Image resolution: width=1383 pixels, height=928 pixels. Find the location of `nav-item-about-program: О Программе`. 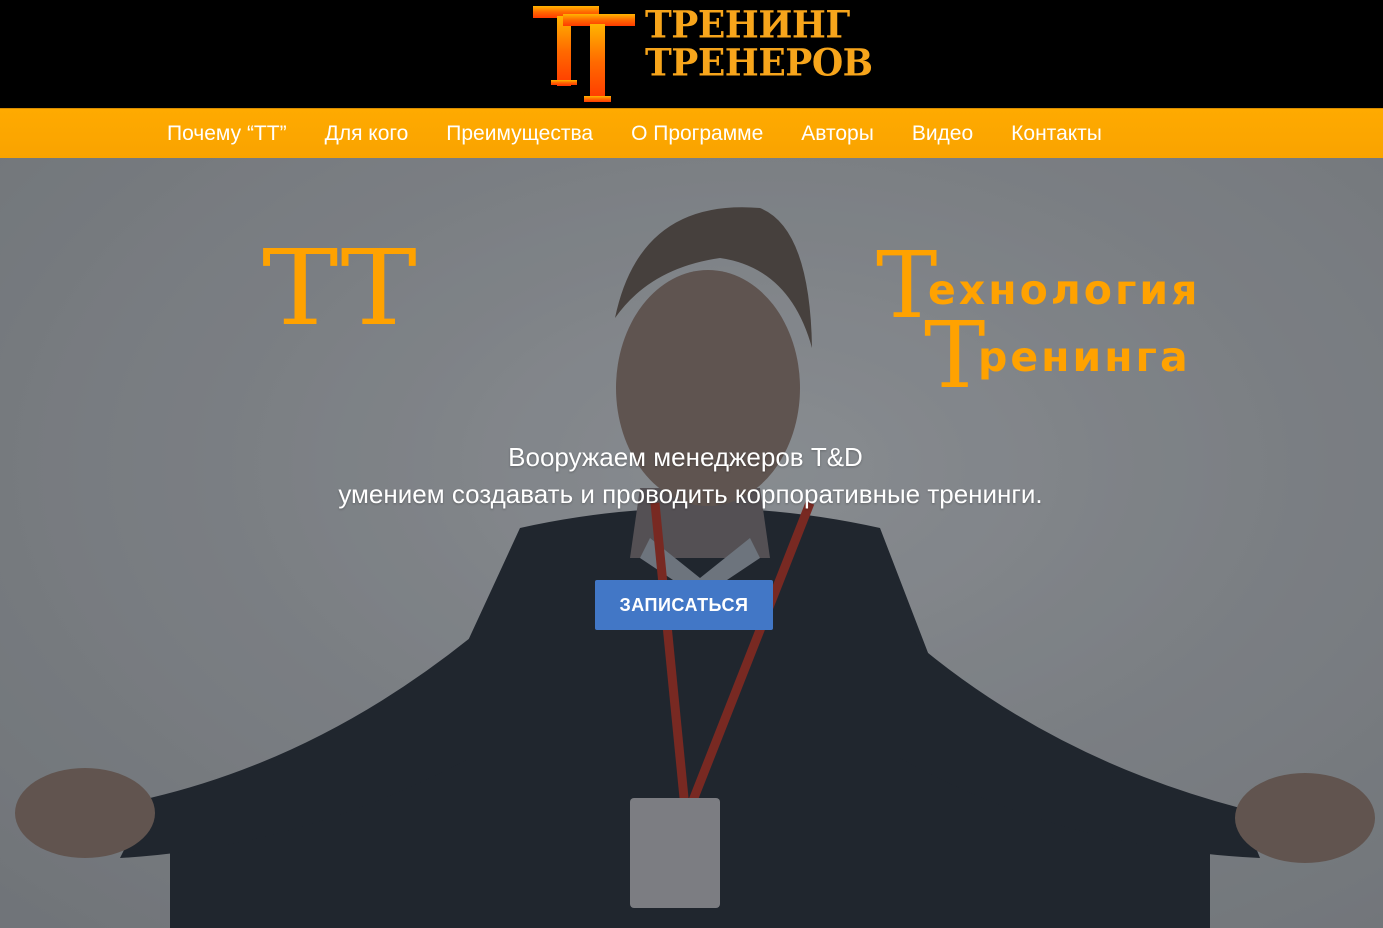

nav-item-about-program: О Программе is located at coordinates (697, 134).